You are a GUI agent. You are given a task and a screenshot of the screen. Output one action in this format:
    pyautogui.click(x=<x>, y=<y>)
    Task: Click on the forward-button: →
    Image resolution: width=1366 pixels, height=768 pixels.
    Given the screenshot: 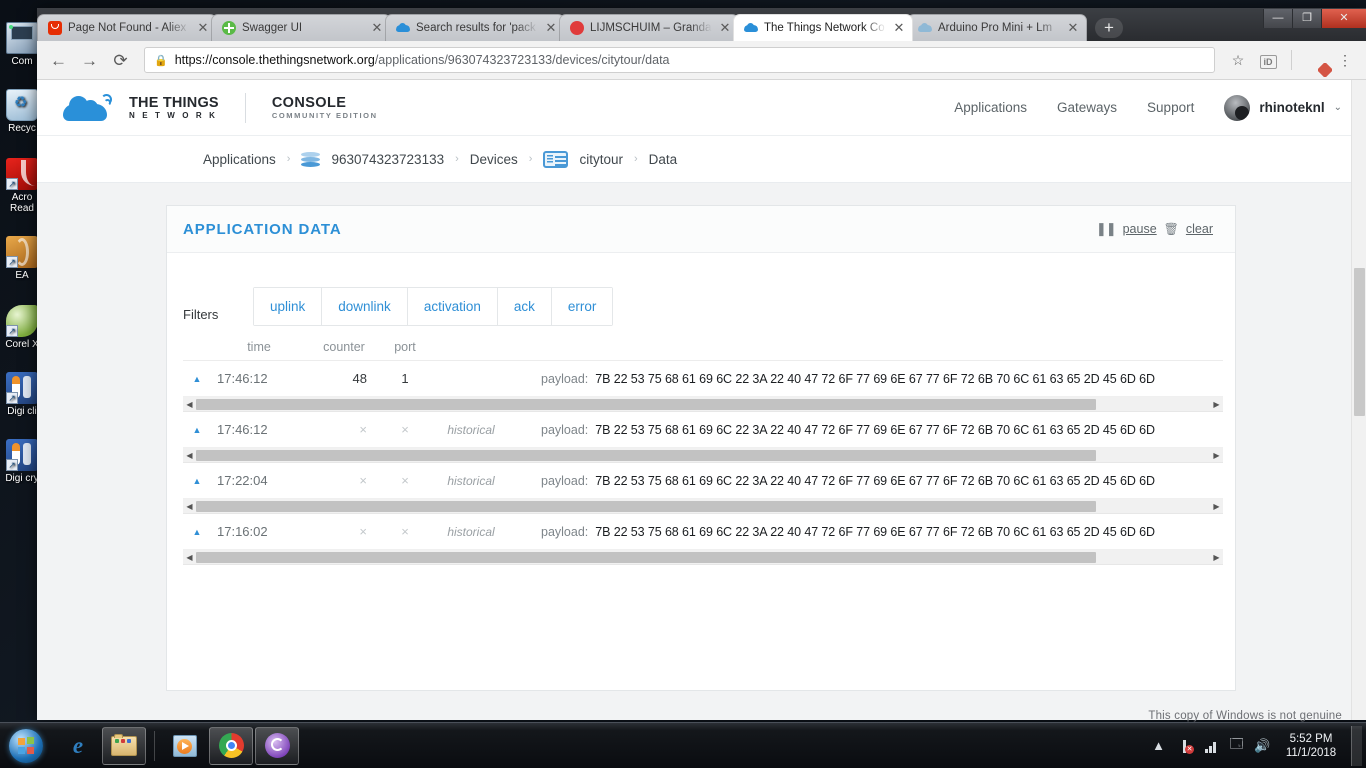 What is the action you would take?
    pyautogui.click(x=89, y=60)
    